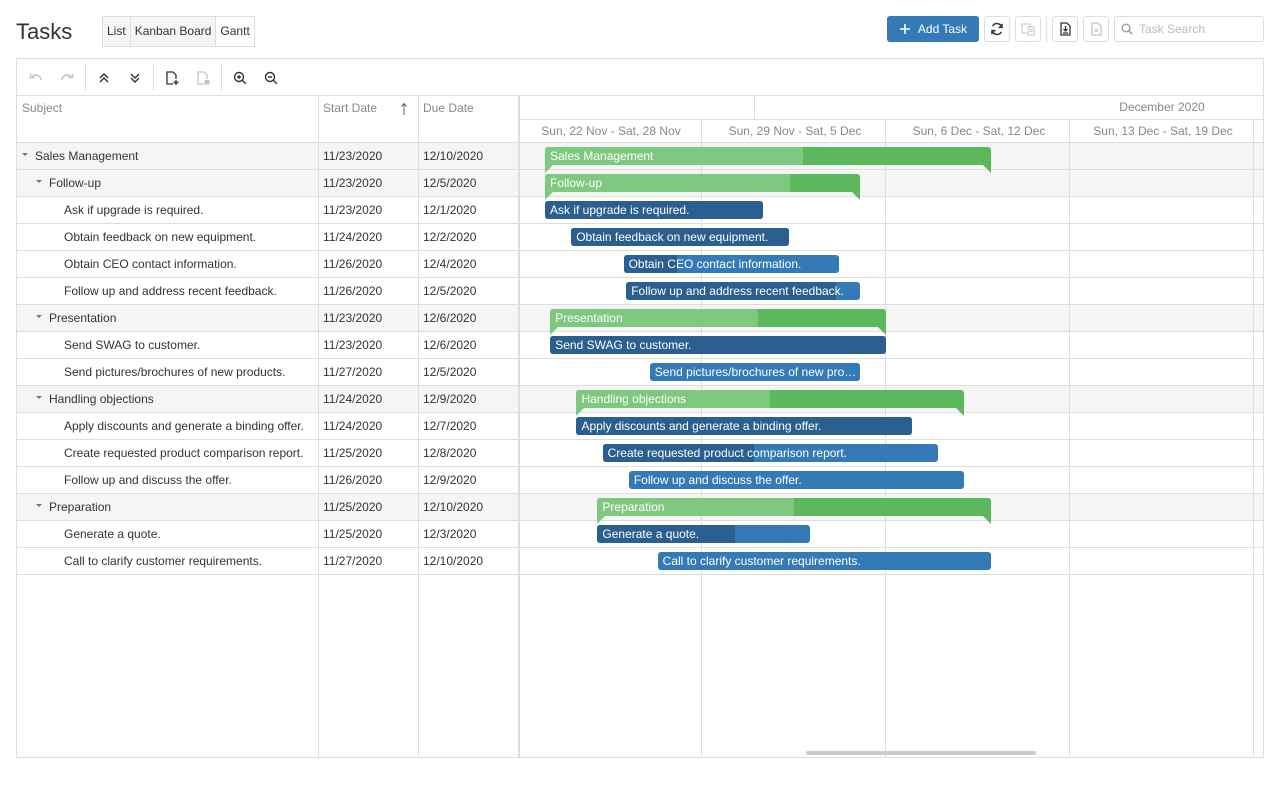 This screenshot has width=1280, height=800. What do you see at coordinates (117, 31) in the screenshot?
I see `view-tab-list: List` at bounding box center [117, 31].